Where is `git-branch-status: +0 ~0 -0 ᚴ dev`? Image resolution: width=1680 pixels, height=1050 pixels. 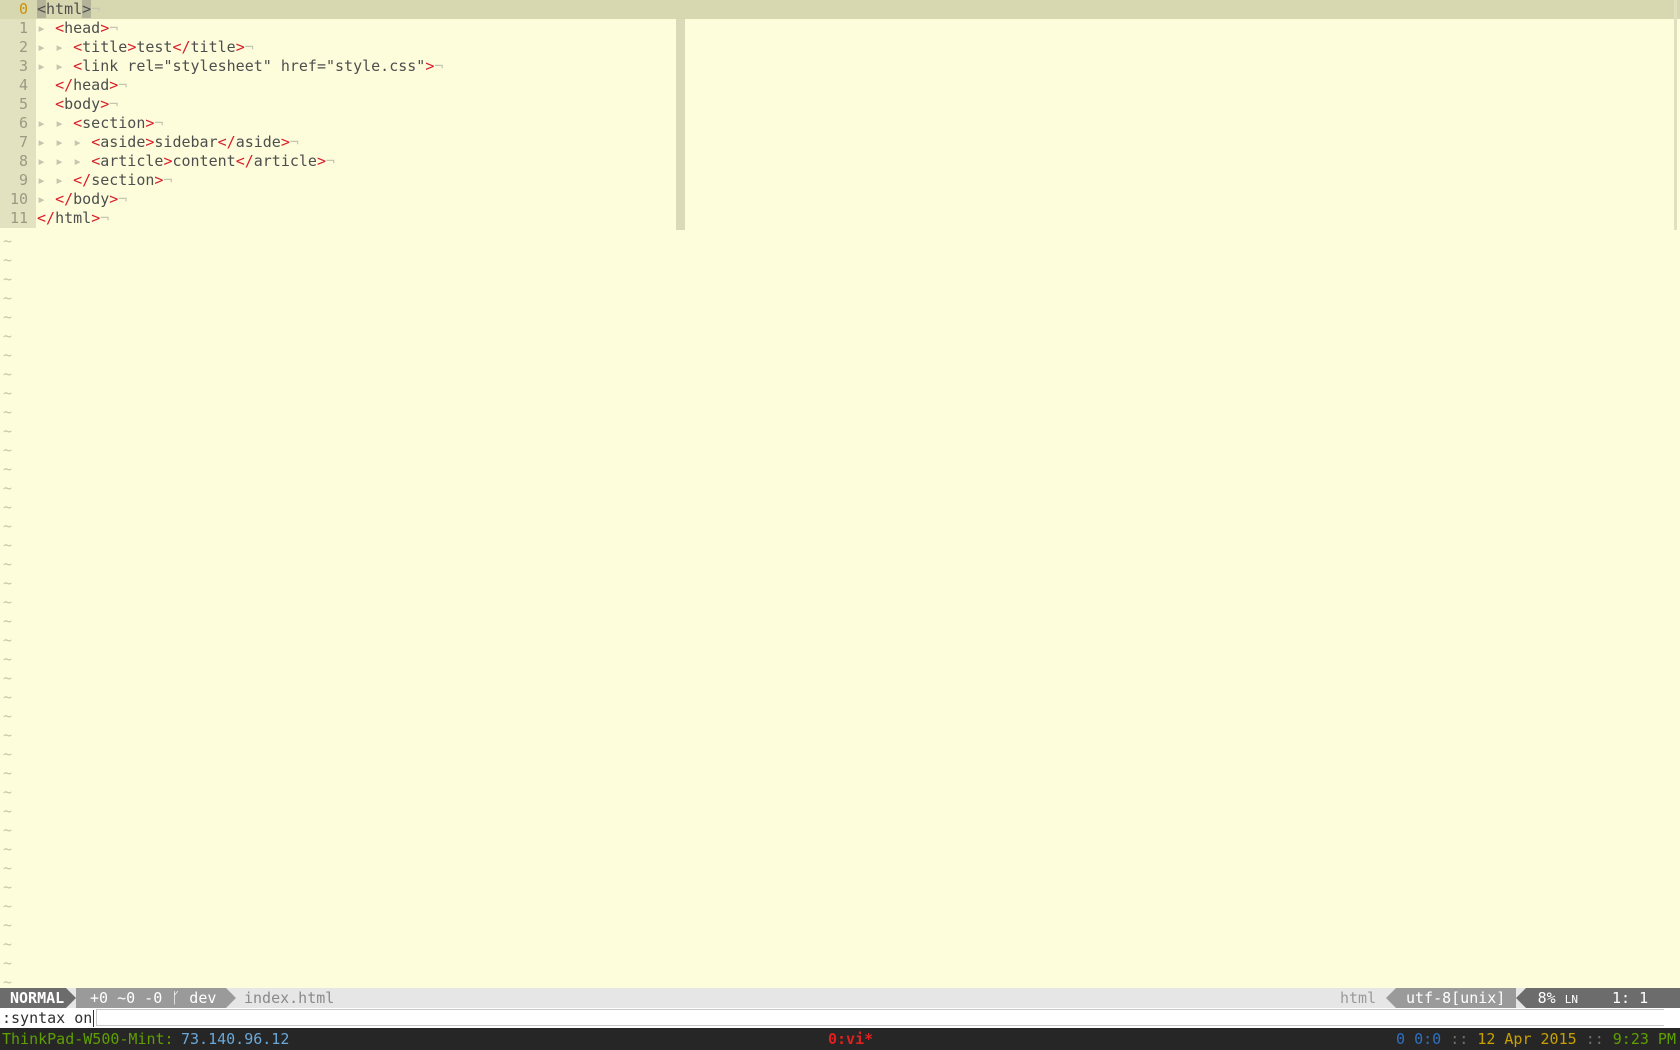
git-branch-status: +0 ~0 -0 ᚴ dev is located at coordinates (151, 998).